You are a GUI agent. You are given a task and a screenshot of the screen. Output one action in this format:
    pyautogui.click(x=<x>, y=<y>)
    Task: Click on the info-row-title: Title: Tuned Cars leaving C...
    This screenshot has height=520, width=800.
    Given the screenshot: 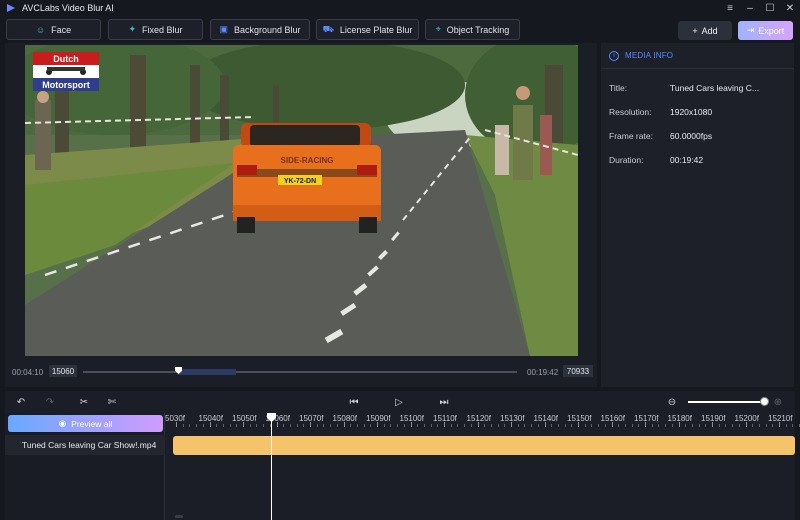 What is the action you would take?
    pyautogui.click(x=699, y=89)
    